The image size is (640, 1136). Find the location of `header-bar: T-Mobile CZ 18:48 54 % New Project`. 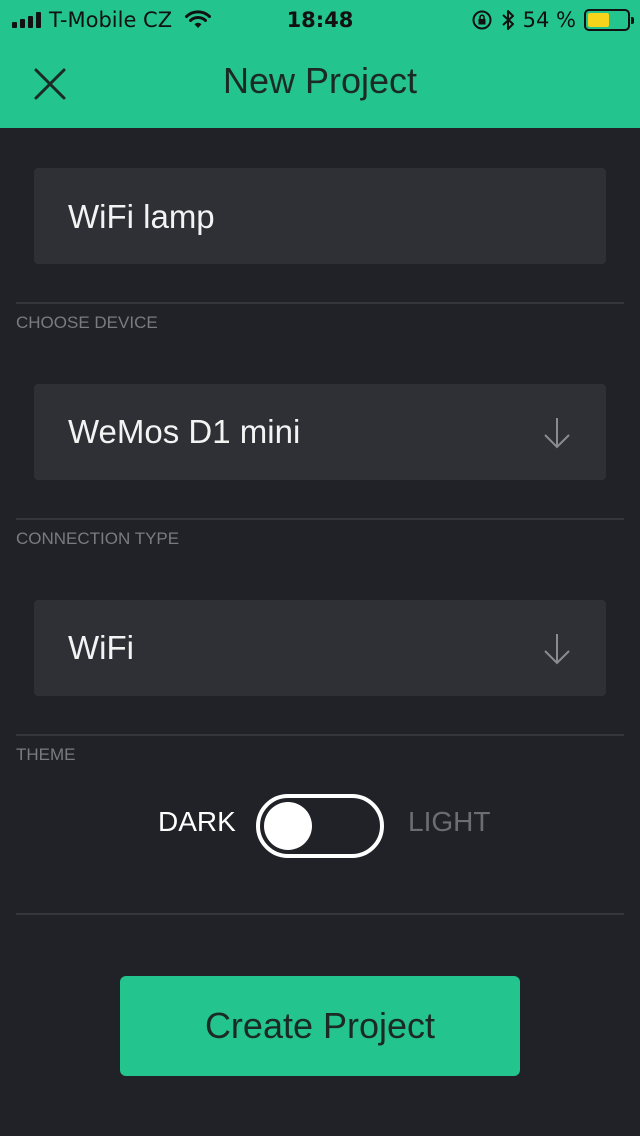

header-bar: T-Mobile CZ 18:48 54 % New Project is located at coordinates (320, 64).